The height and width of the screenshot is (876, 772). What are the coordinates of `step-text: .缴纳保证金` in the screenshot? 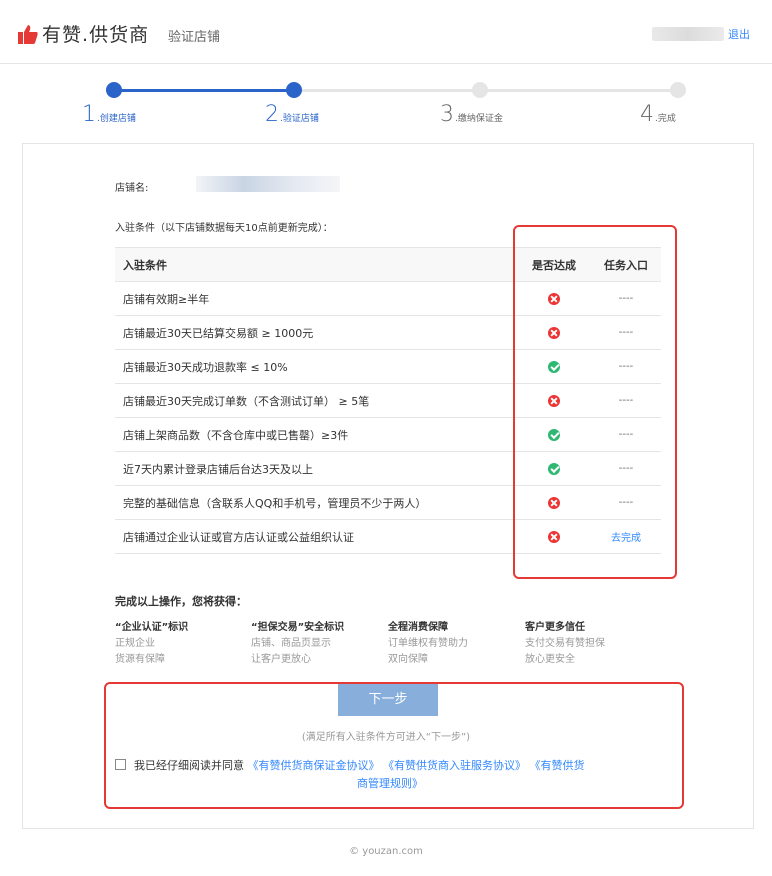 It's located at (479, 119).